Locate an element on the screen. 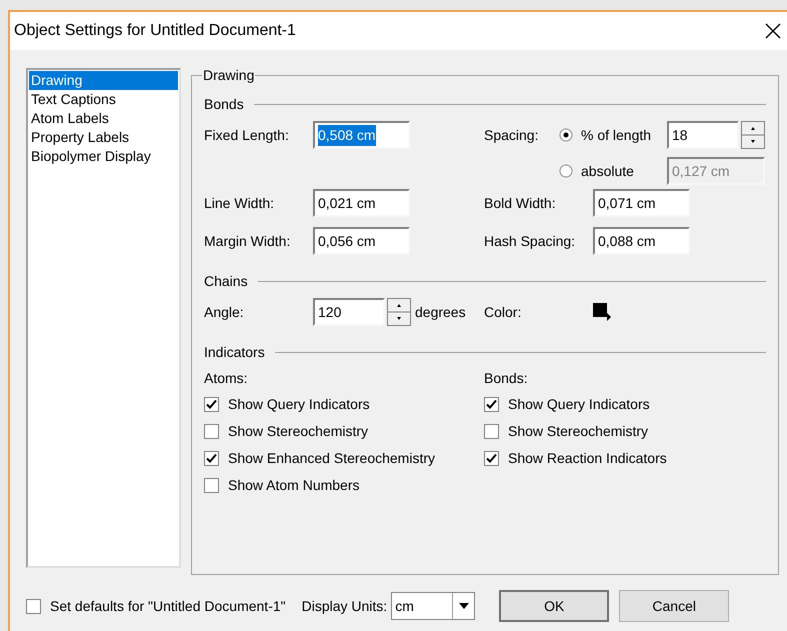 The image size is (787, 631). field-label: Margin Width: is located at coordinates (248, 241).